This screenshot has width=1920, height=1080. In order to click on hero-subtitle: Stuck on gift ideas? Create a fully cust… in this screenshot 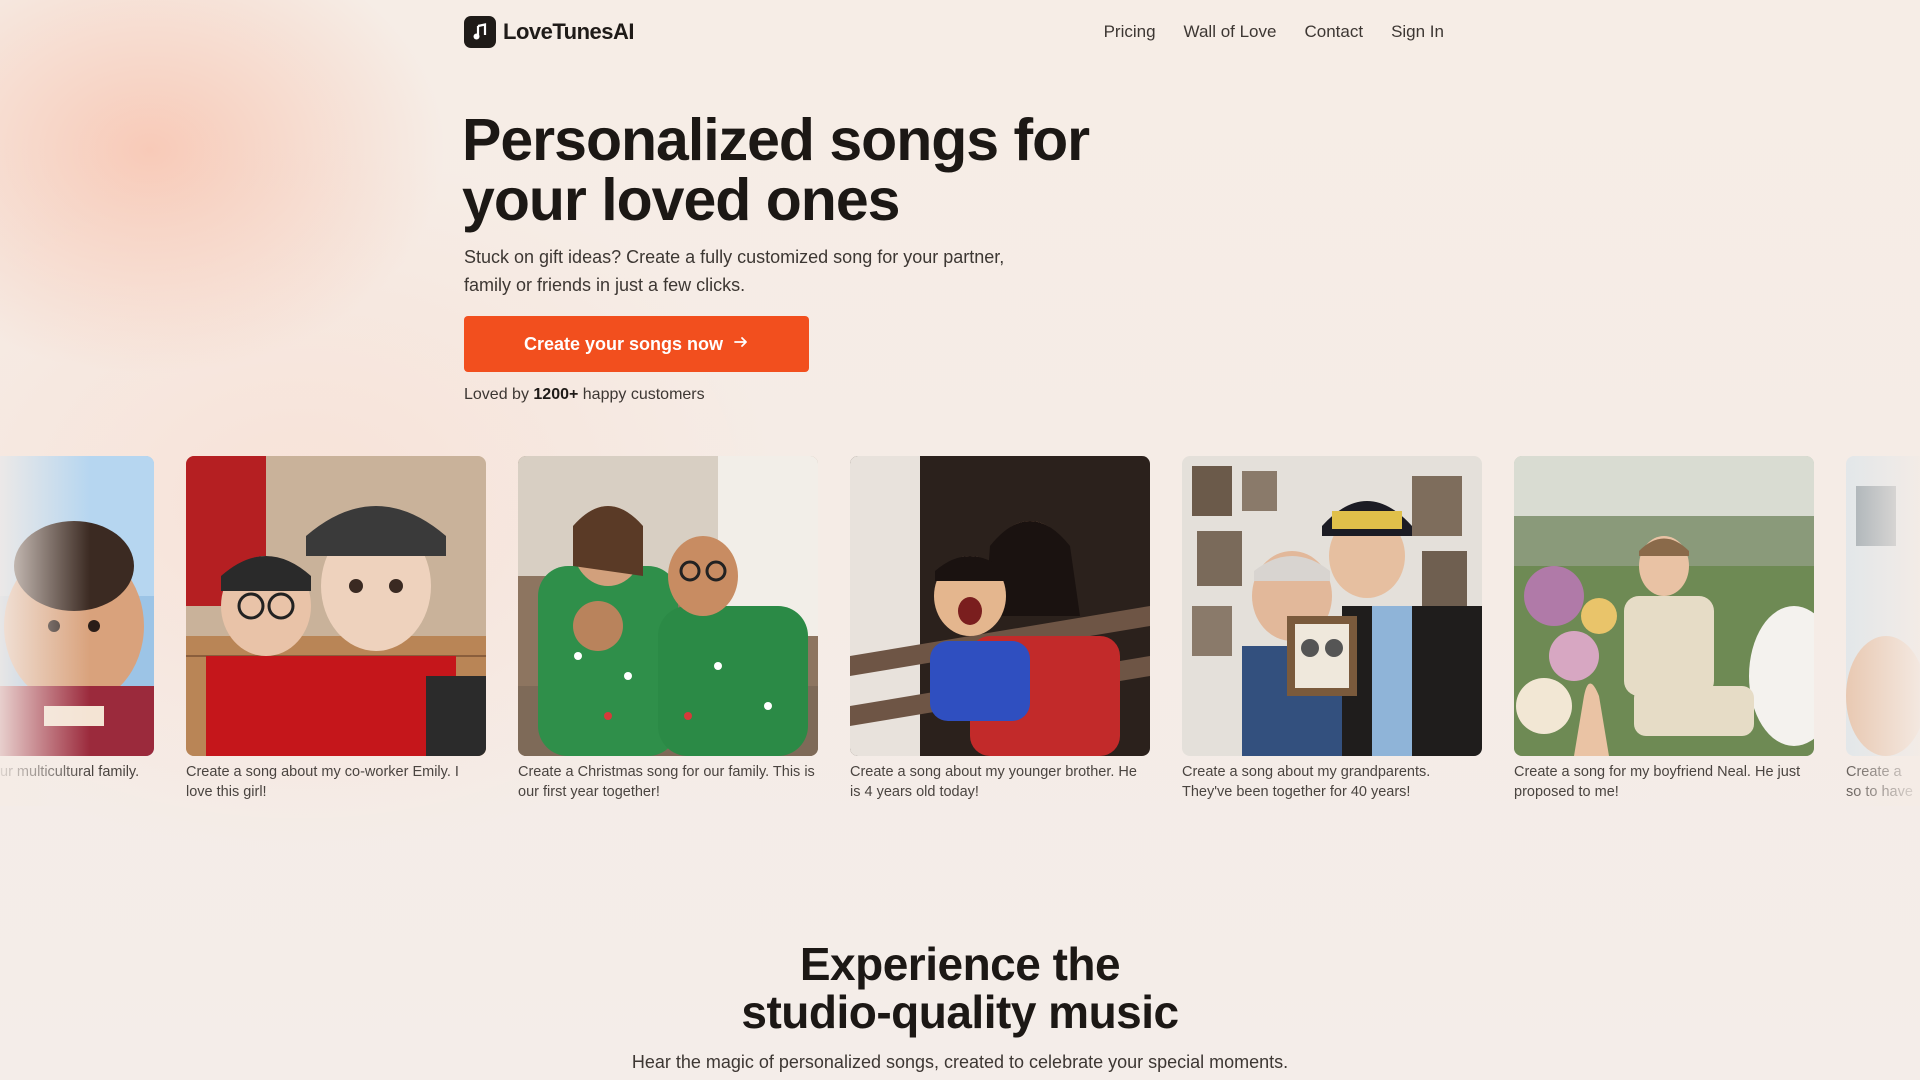, I will do `click(734, 271)`.